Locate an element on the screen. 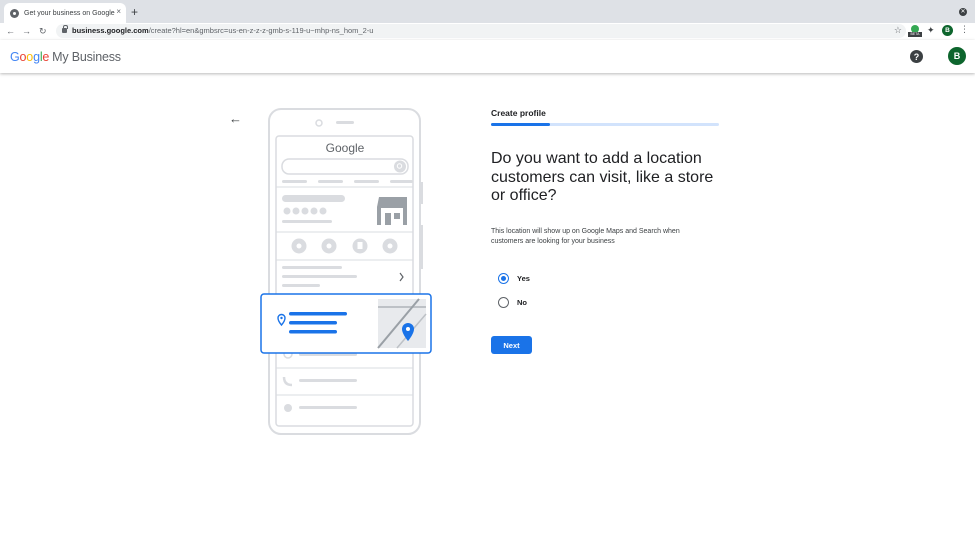  tab-title: Get your business on Google is located at coordinates (69, 13).